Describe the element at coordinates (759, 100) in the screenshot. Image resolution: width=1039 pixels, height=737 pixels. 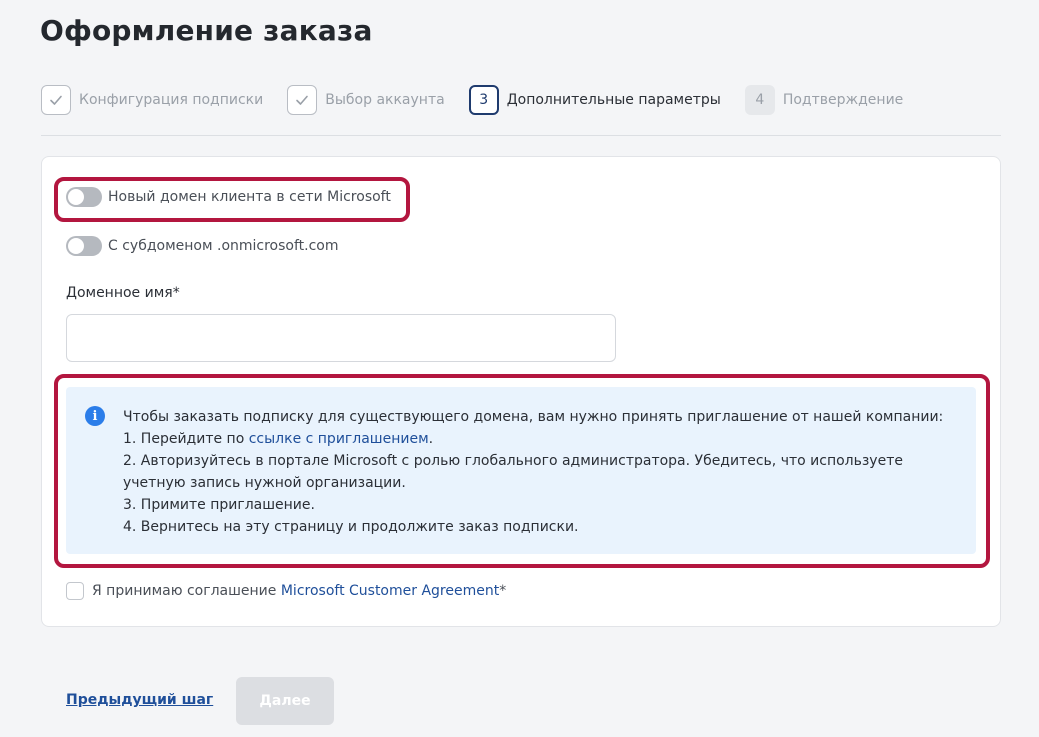
I see `step-number: 4` at that location.